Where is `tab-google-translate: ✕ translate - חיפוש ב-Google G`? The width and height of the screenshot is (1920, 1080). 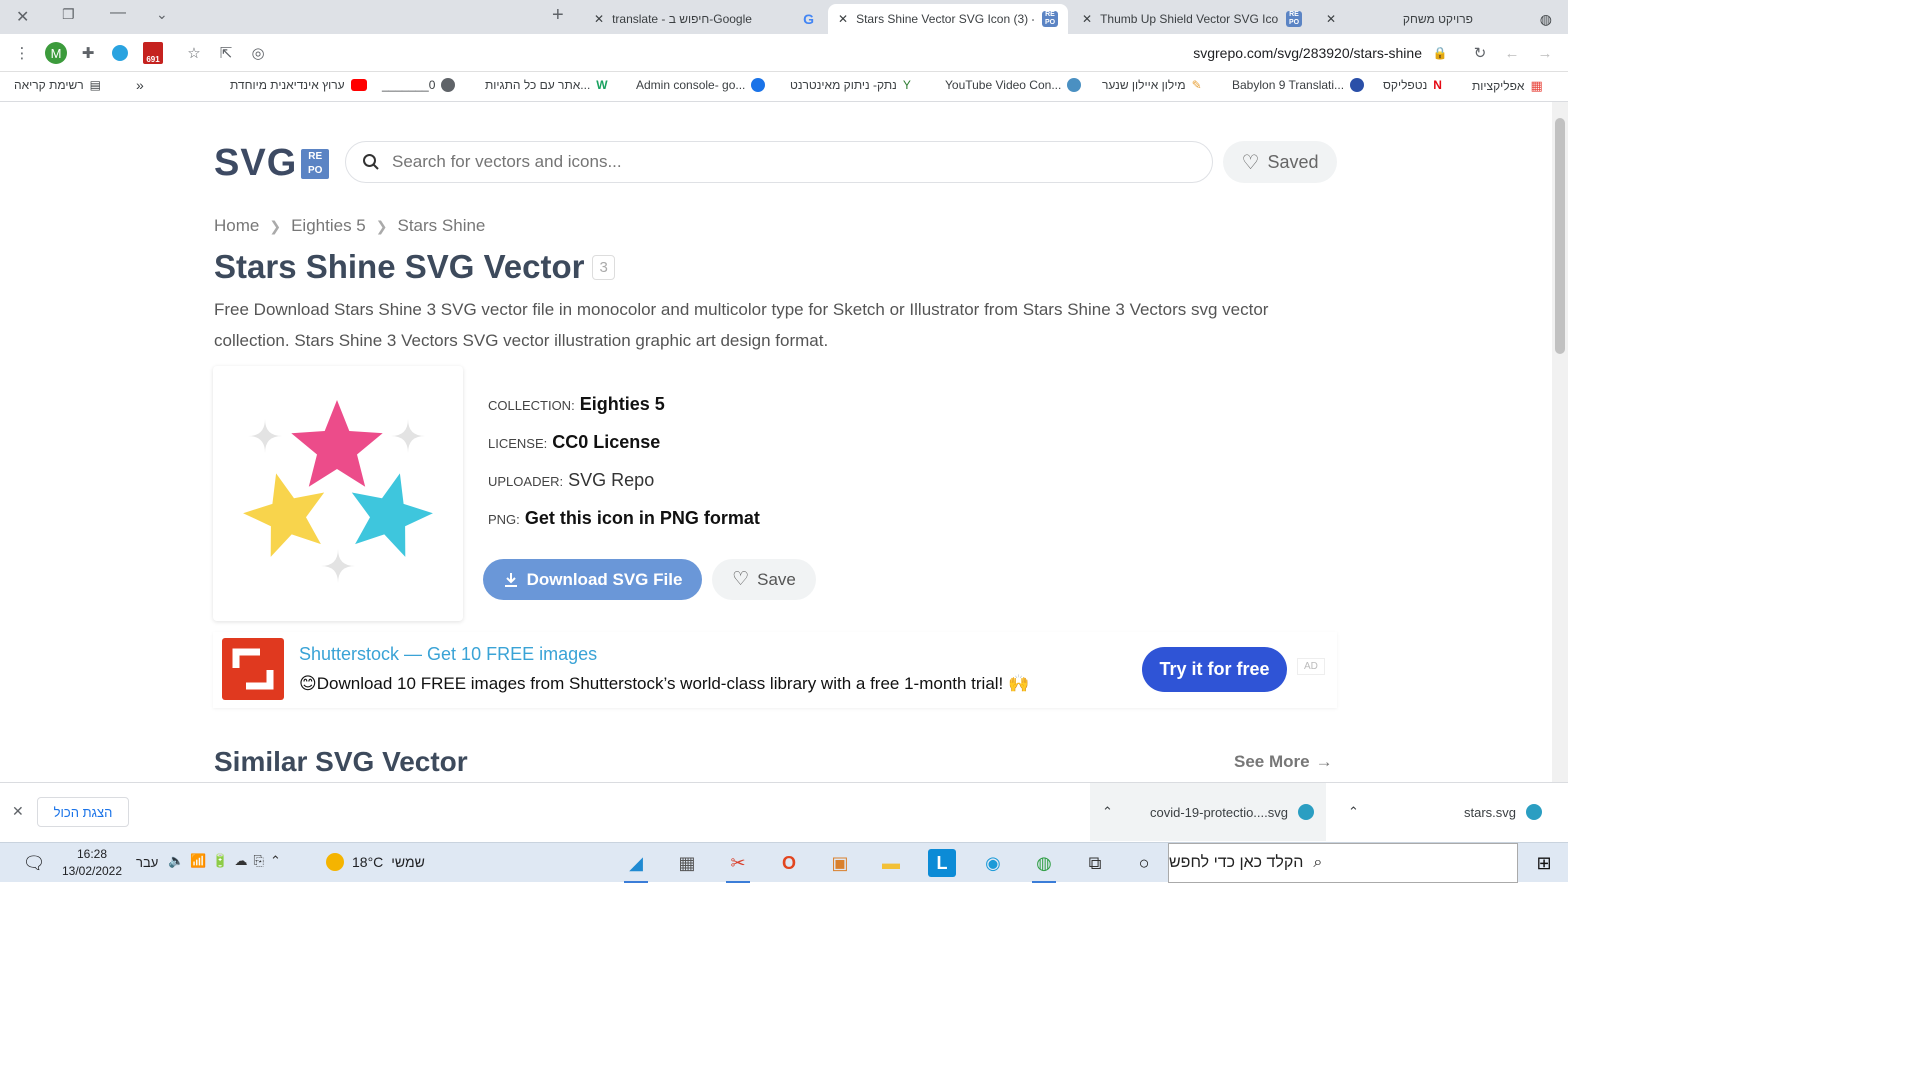 tab-google-translate: ✕ translate - חיפוש ב-Google G is located at coordinates (704, 19).